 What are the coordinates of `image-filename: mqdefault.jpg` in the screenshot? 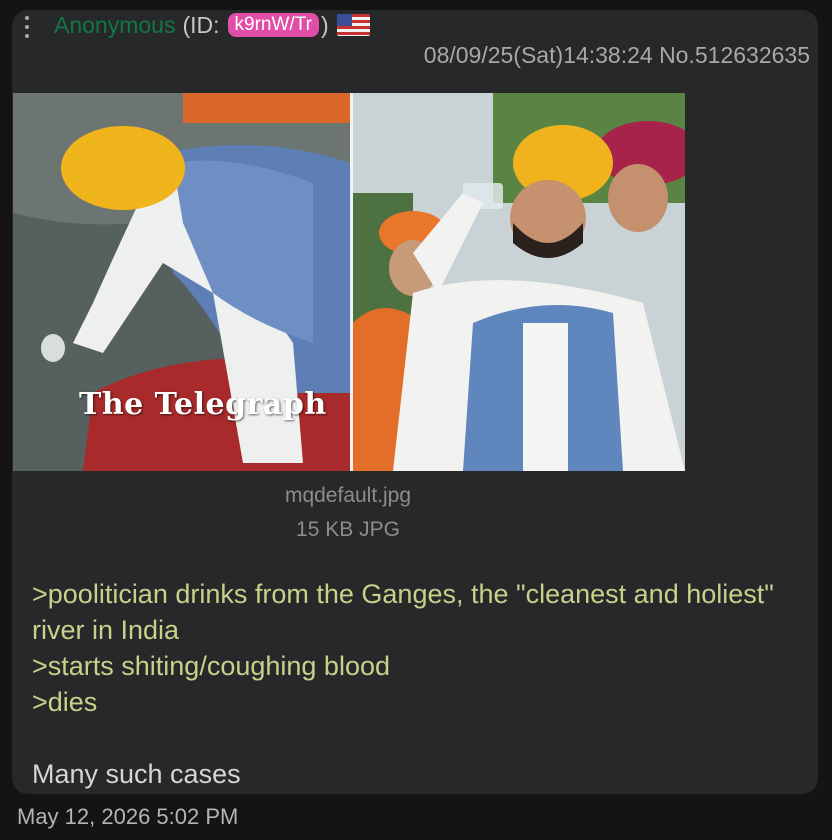 It's located at (348, 496).